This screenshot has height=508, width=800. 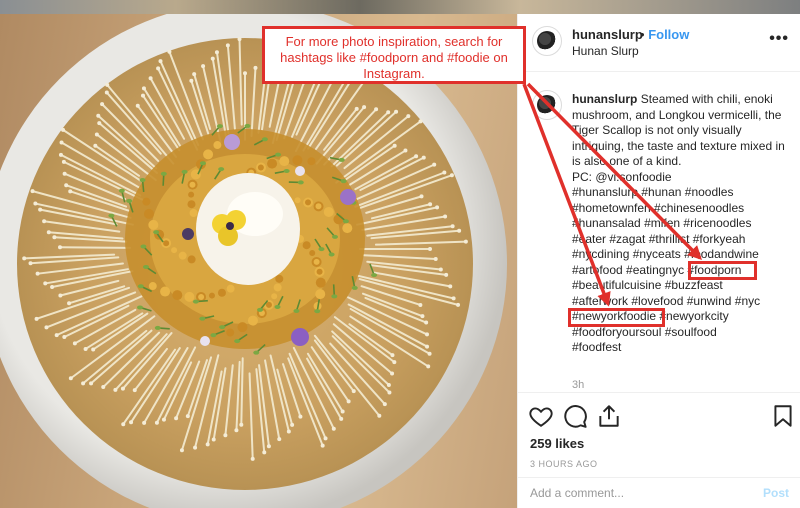 What do you see at coordinates (575, 416) in the screenshot?
I see `comment-icon` at bounding box center [575, 416].